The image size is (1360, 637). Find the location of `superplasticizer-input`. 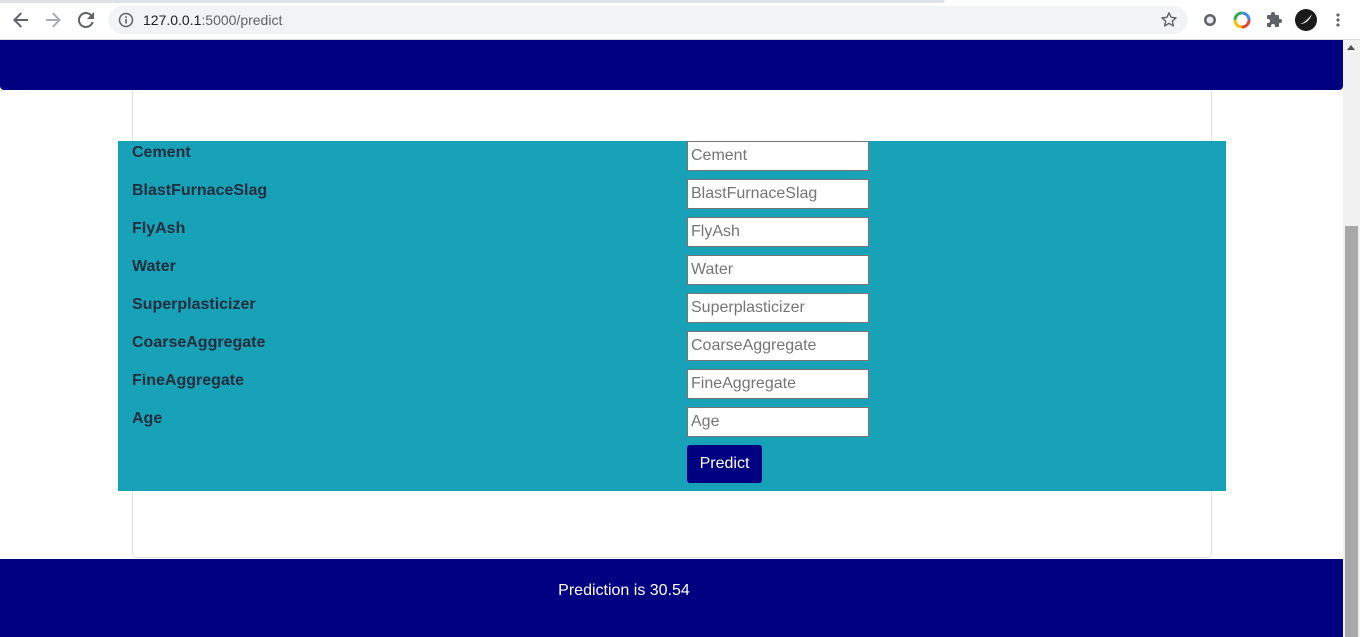

superplasticizer-input is located at coordinates (778, 308).